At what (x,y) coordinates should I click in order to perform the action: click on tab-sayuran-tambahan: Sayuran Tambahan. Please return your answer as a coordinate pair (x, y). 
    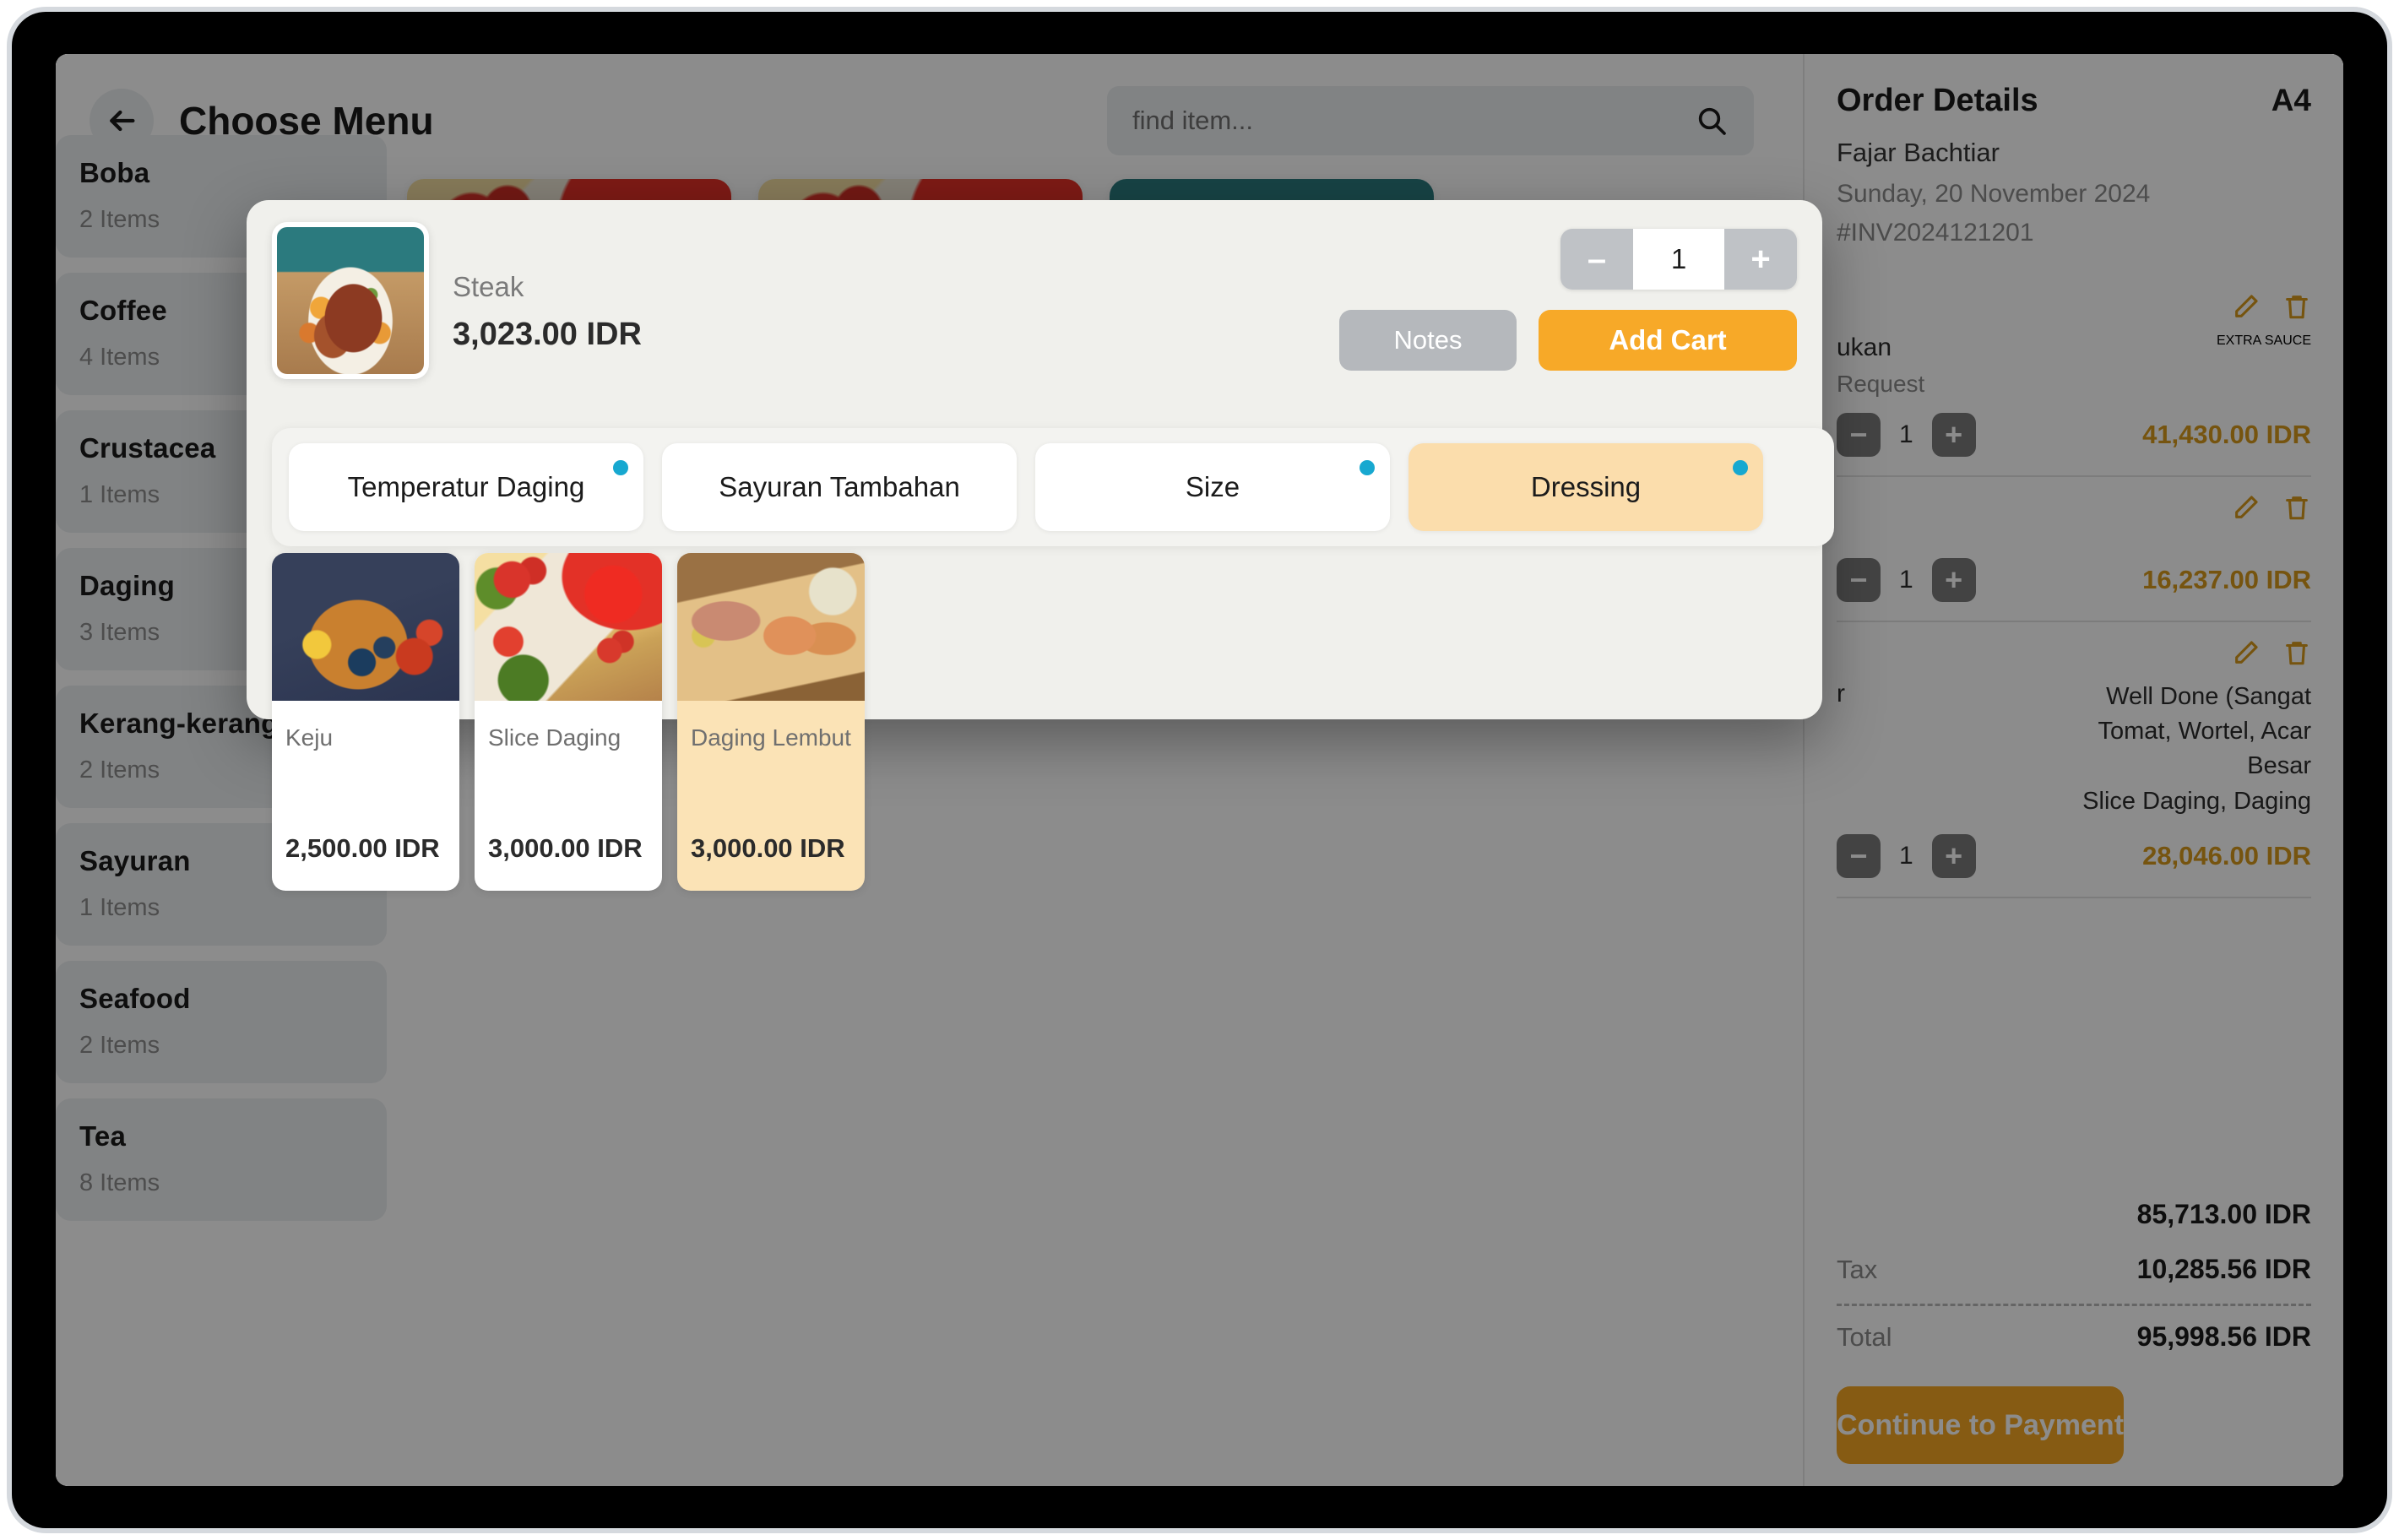
    Looking at the image, I should click on (839, 487).